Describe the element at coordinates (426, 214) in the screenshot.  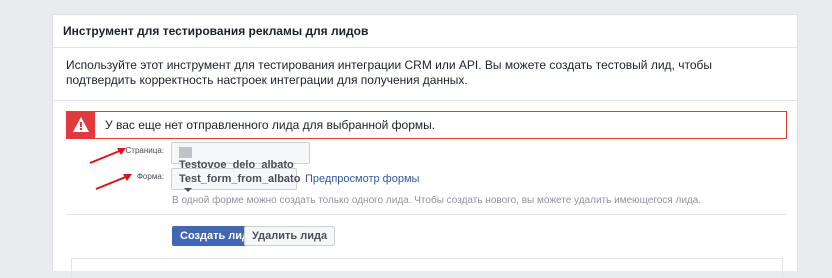
I see `section-divider` at that location.